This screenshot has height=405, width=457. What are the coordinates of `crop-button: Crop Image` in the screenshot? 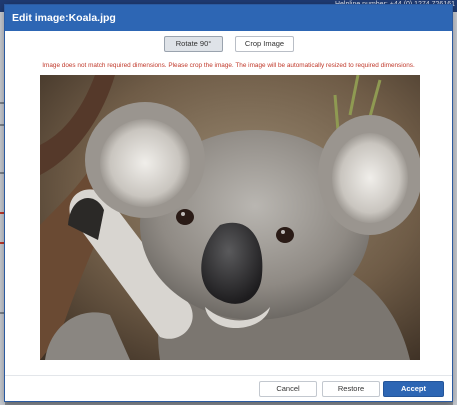 It's located at (264, 44).